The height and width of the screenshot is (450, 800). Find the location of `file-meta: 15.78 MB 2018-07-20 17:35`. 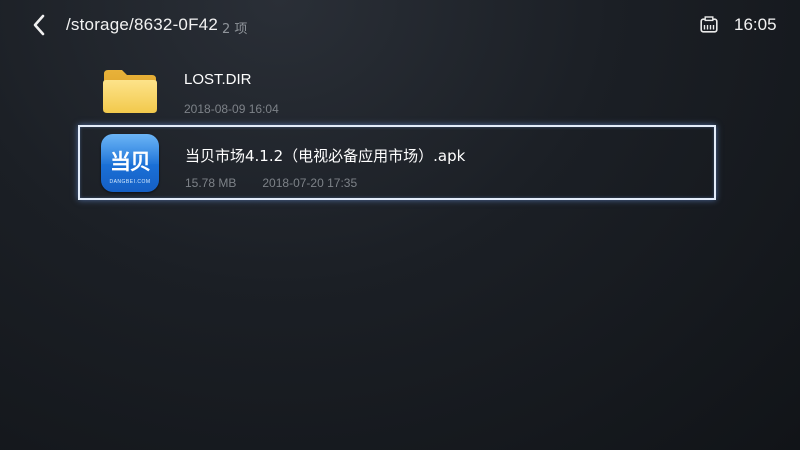

file-meta: 15.78 MB 2018-07-20 17:35 is located at coordinates (271, 183).